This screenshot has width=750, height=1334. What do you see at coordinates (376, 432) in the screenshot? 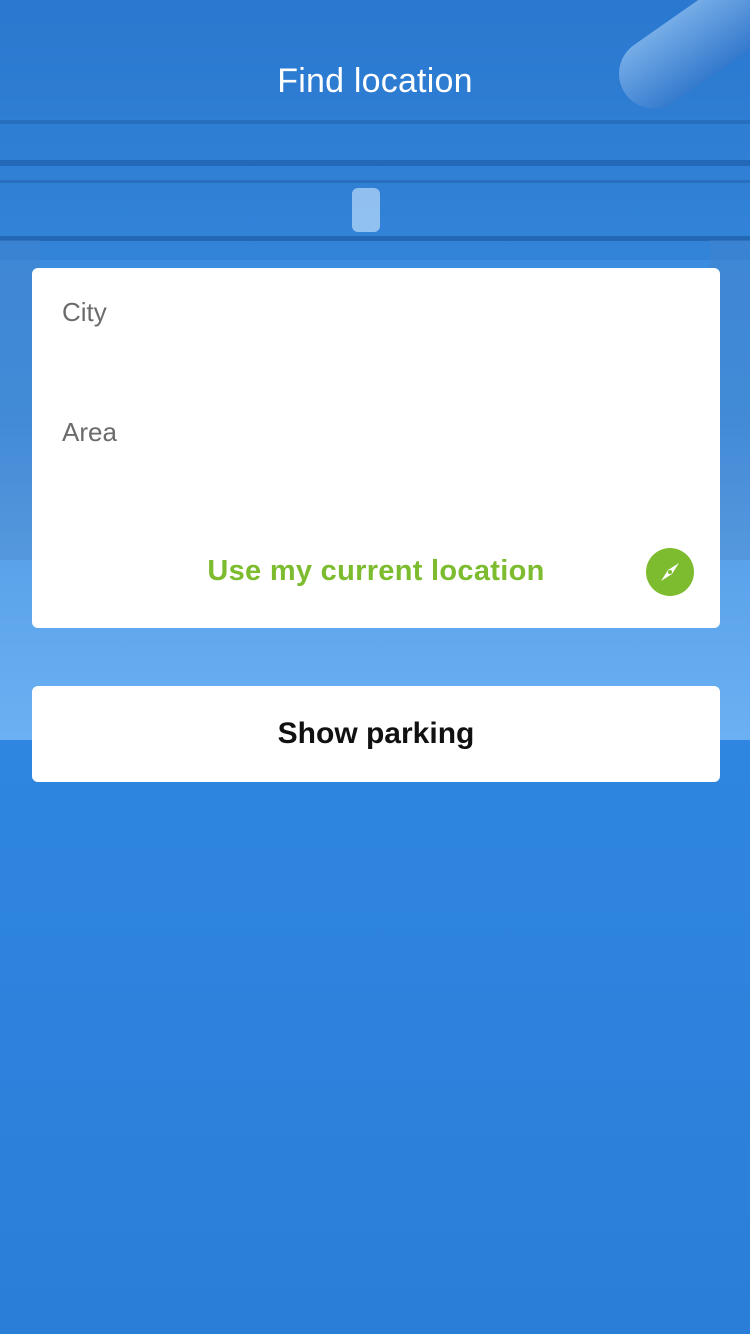
I see `area-input` at bounding box center [376, 432].